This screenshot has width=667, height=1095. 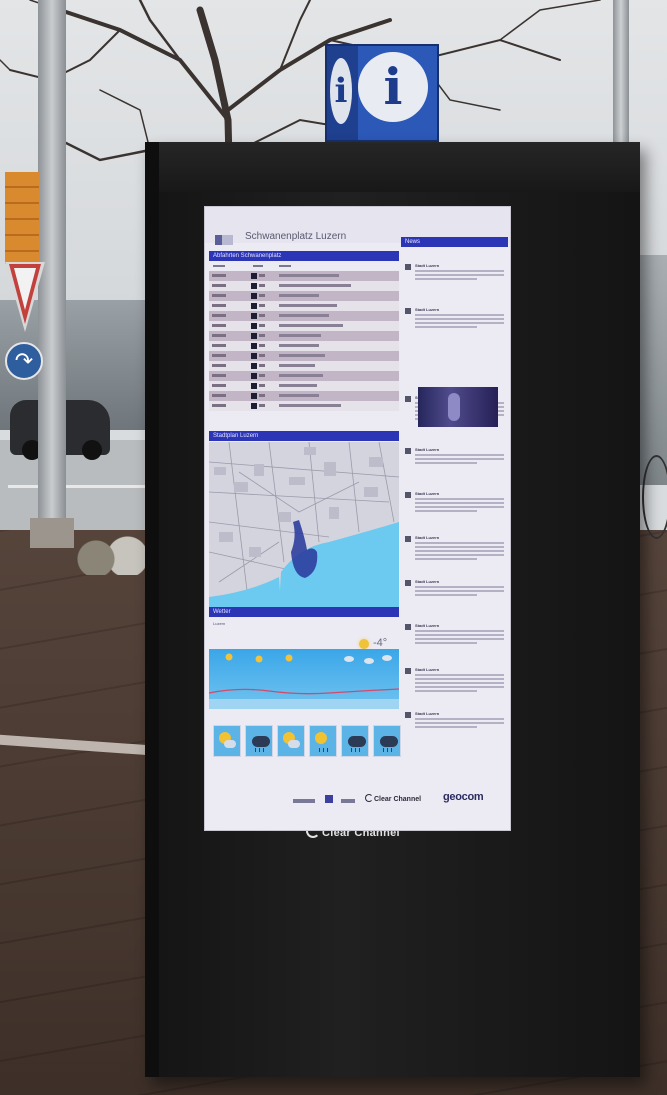 What do you see at coordinates (458, 407) in the screenshot?
I see `news-photo` at bounding box center [458, 407].